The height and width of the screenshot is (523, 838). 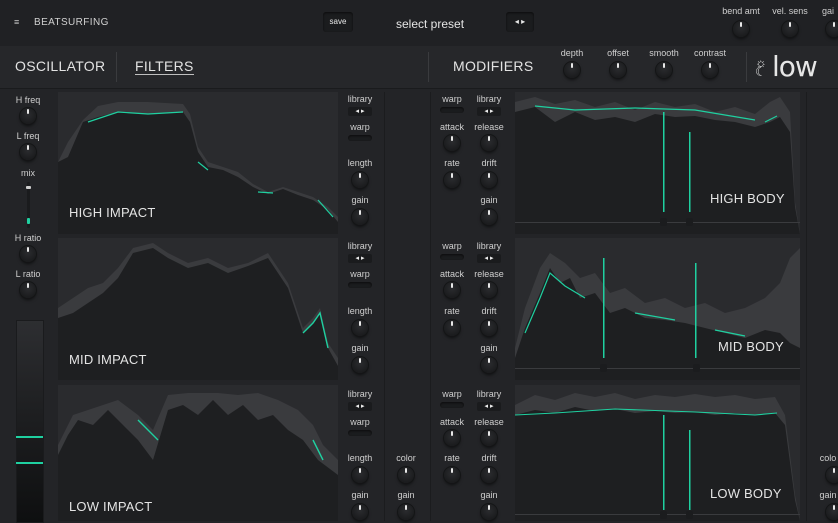 I want to click on high-body-gain-label: gain, so click(x=489, y=200).